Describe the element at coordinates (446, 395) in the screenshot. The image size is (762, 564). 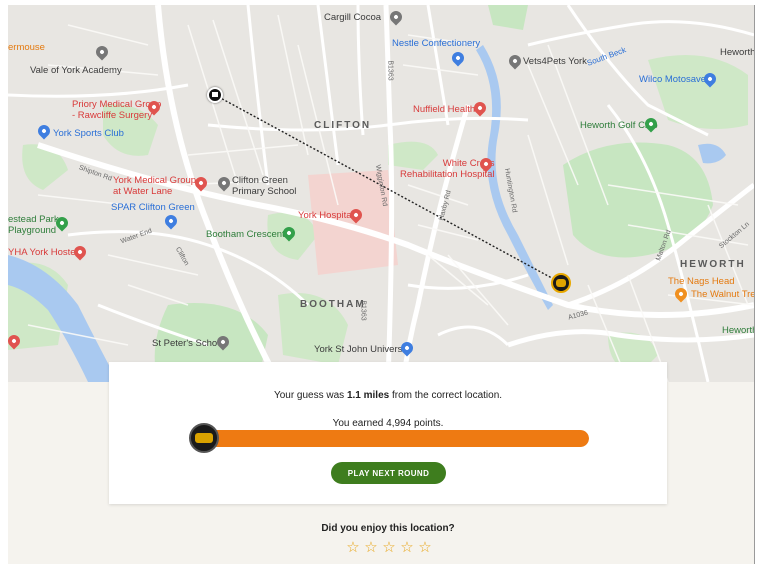
I see `guess-suffix: from the correct location.` at that location.